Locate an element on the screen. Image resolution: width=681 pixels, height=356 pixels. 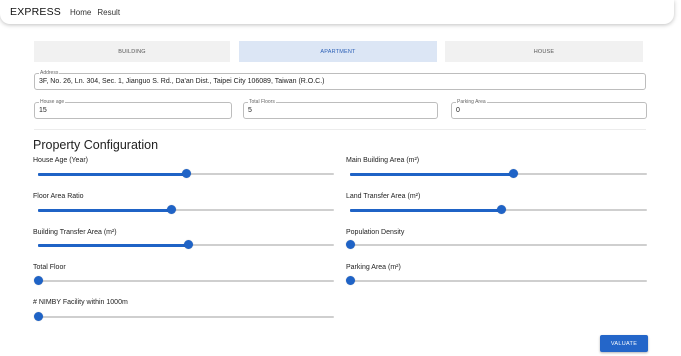
nav-result-link: Result is located at coordinates (108, 12).